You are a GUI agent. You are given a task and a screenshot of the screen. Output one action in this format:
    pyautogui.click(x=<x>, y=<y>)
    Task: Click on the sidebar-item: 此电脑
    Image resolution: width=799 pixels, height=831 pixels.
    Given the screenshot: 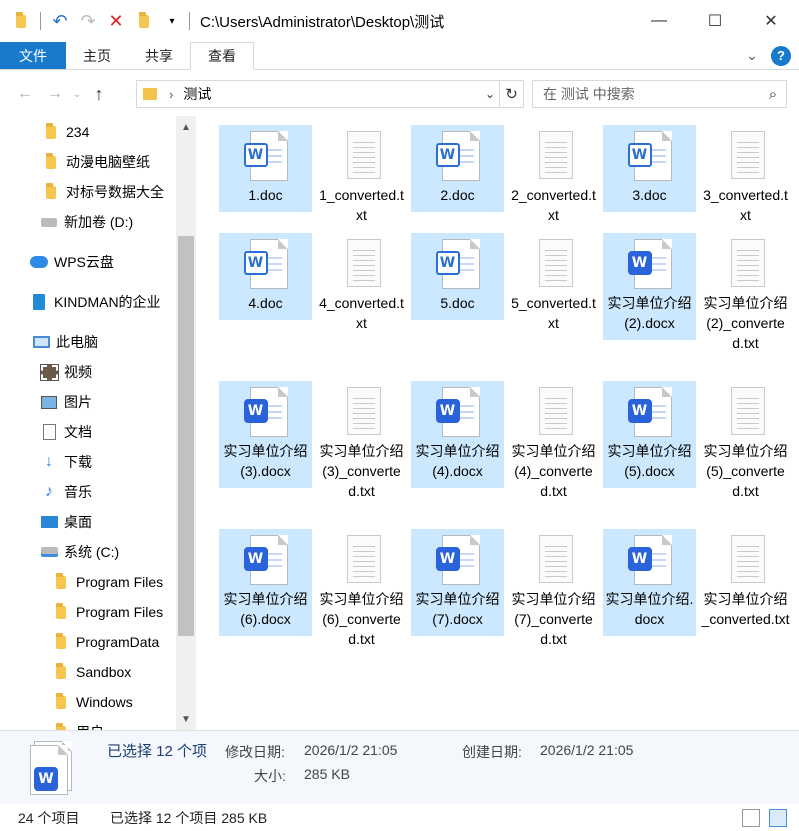 What is the action you would take?
    pyautogui.click(x=88, y=342)
    